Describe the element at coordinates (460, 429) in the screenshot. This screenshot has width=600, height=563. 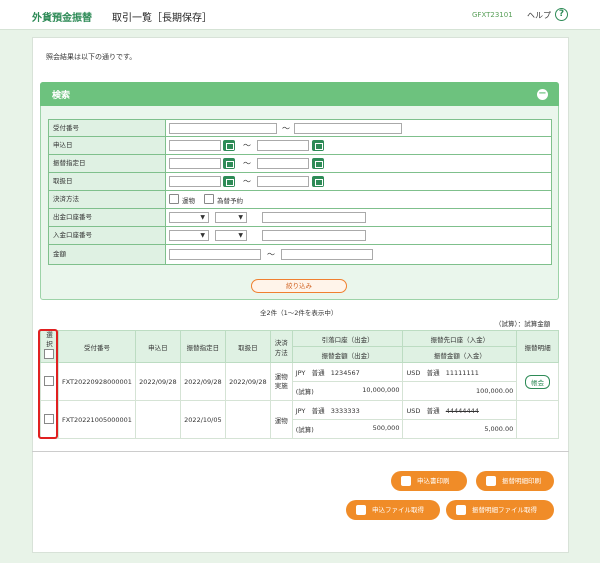
I see `cell-credit-amount: 5,000.00` at that location.